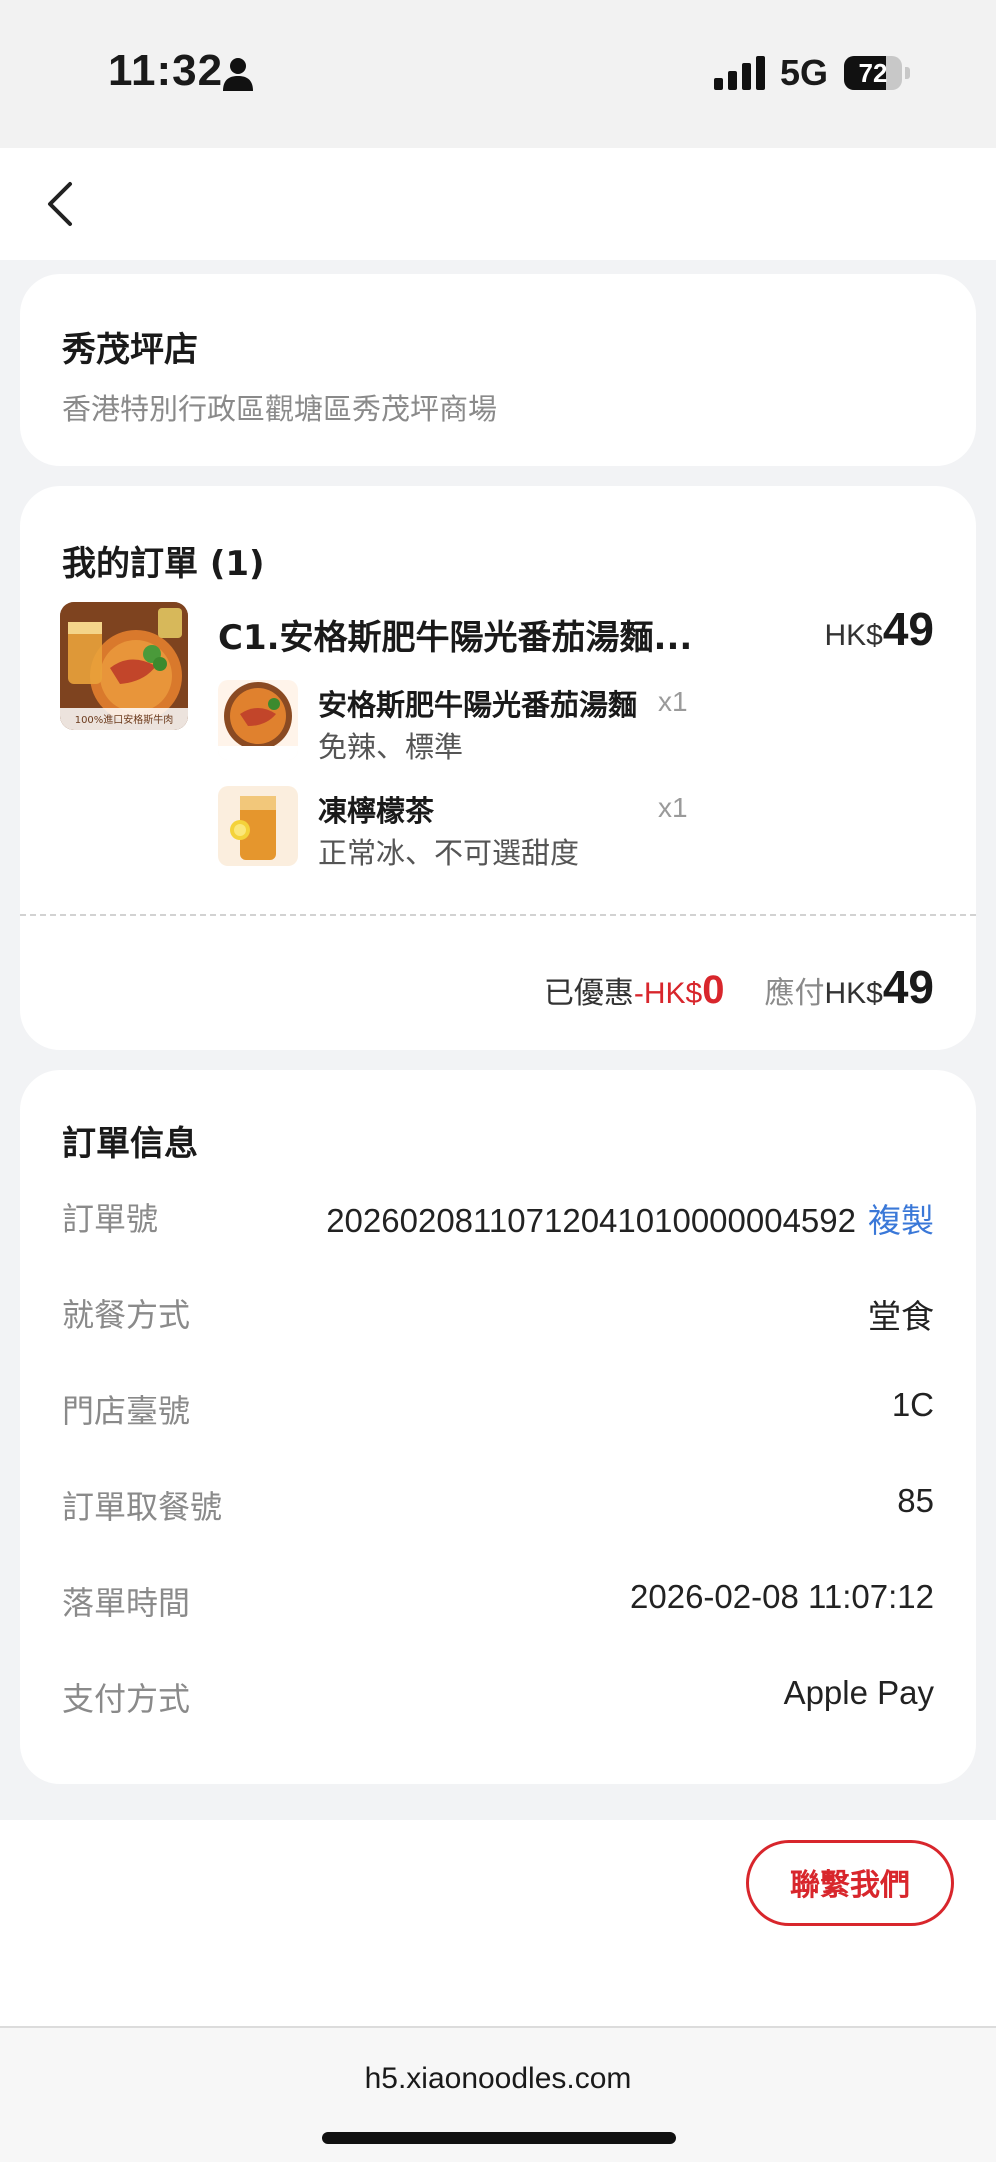 This screenshot has width=996, height=2162. Describe the element at coordinates (858, 1692) in the screenshot. I see `payment-method-value: Apple Pay` at that location.